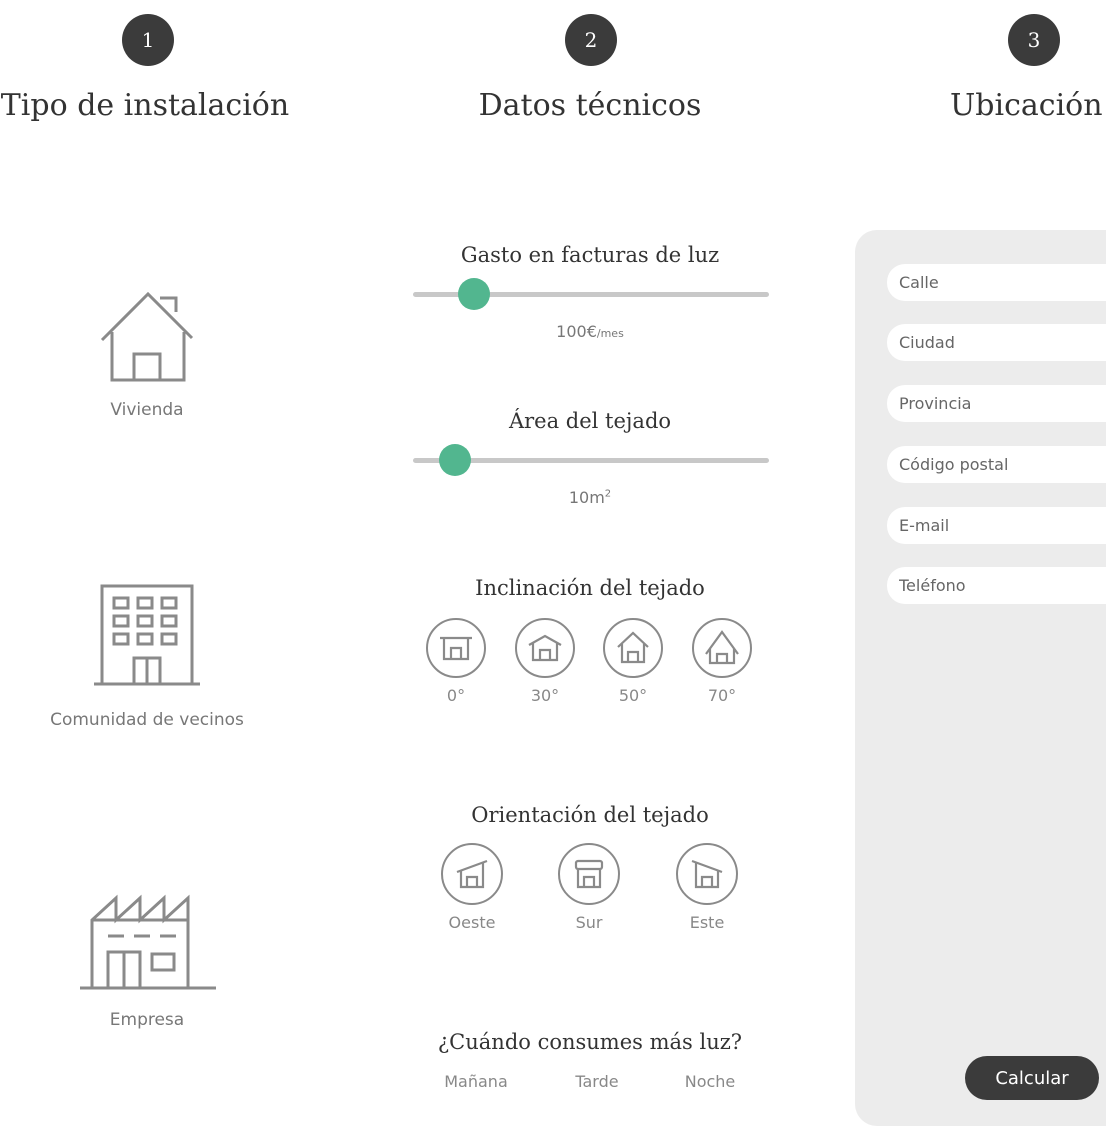 The image size is (1106, 1126). What do you see at coordinates (590, 421) in the screenshot?
I see `roof-area-slider-title: Área del tejado` at bounding box center [590, 421].